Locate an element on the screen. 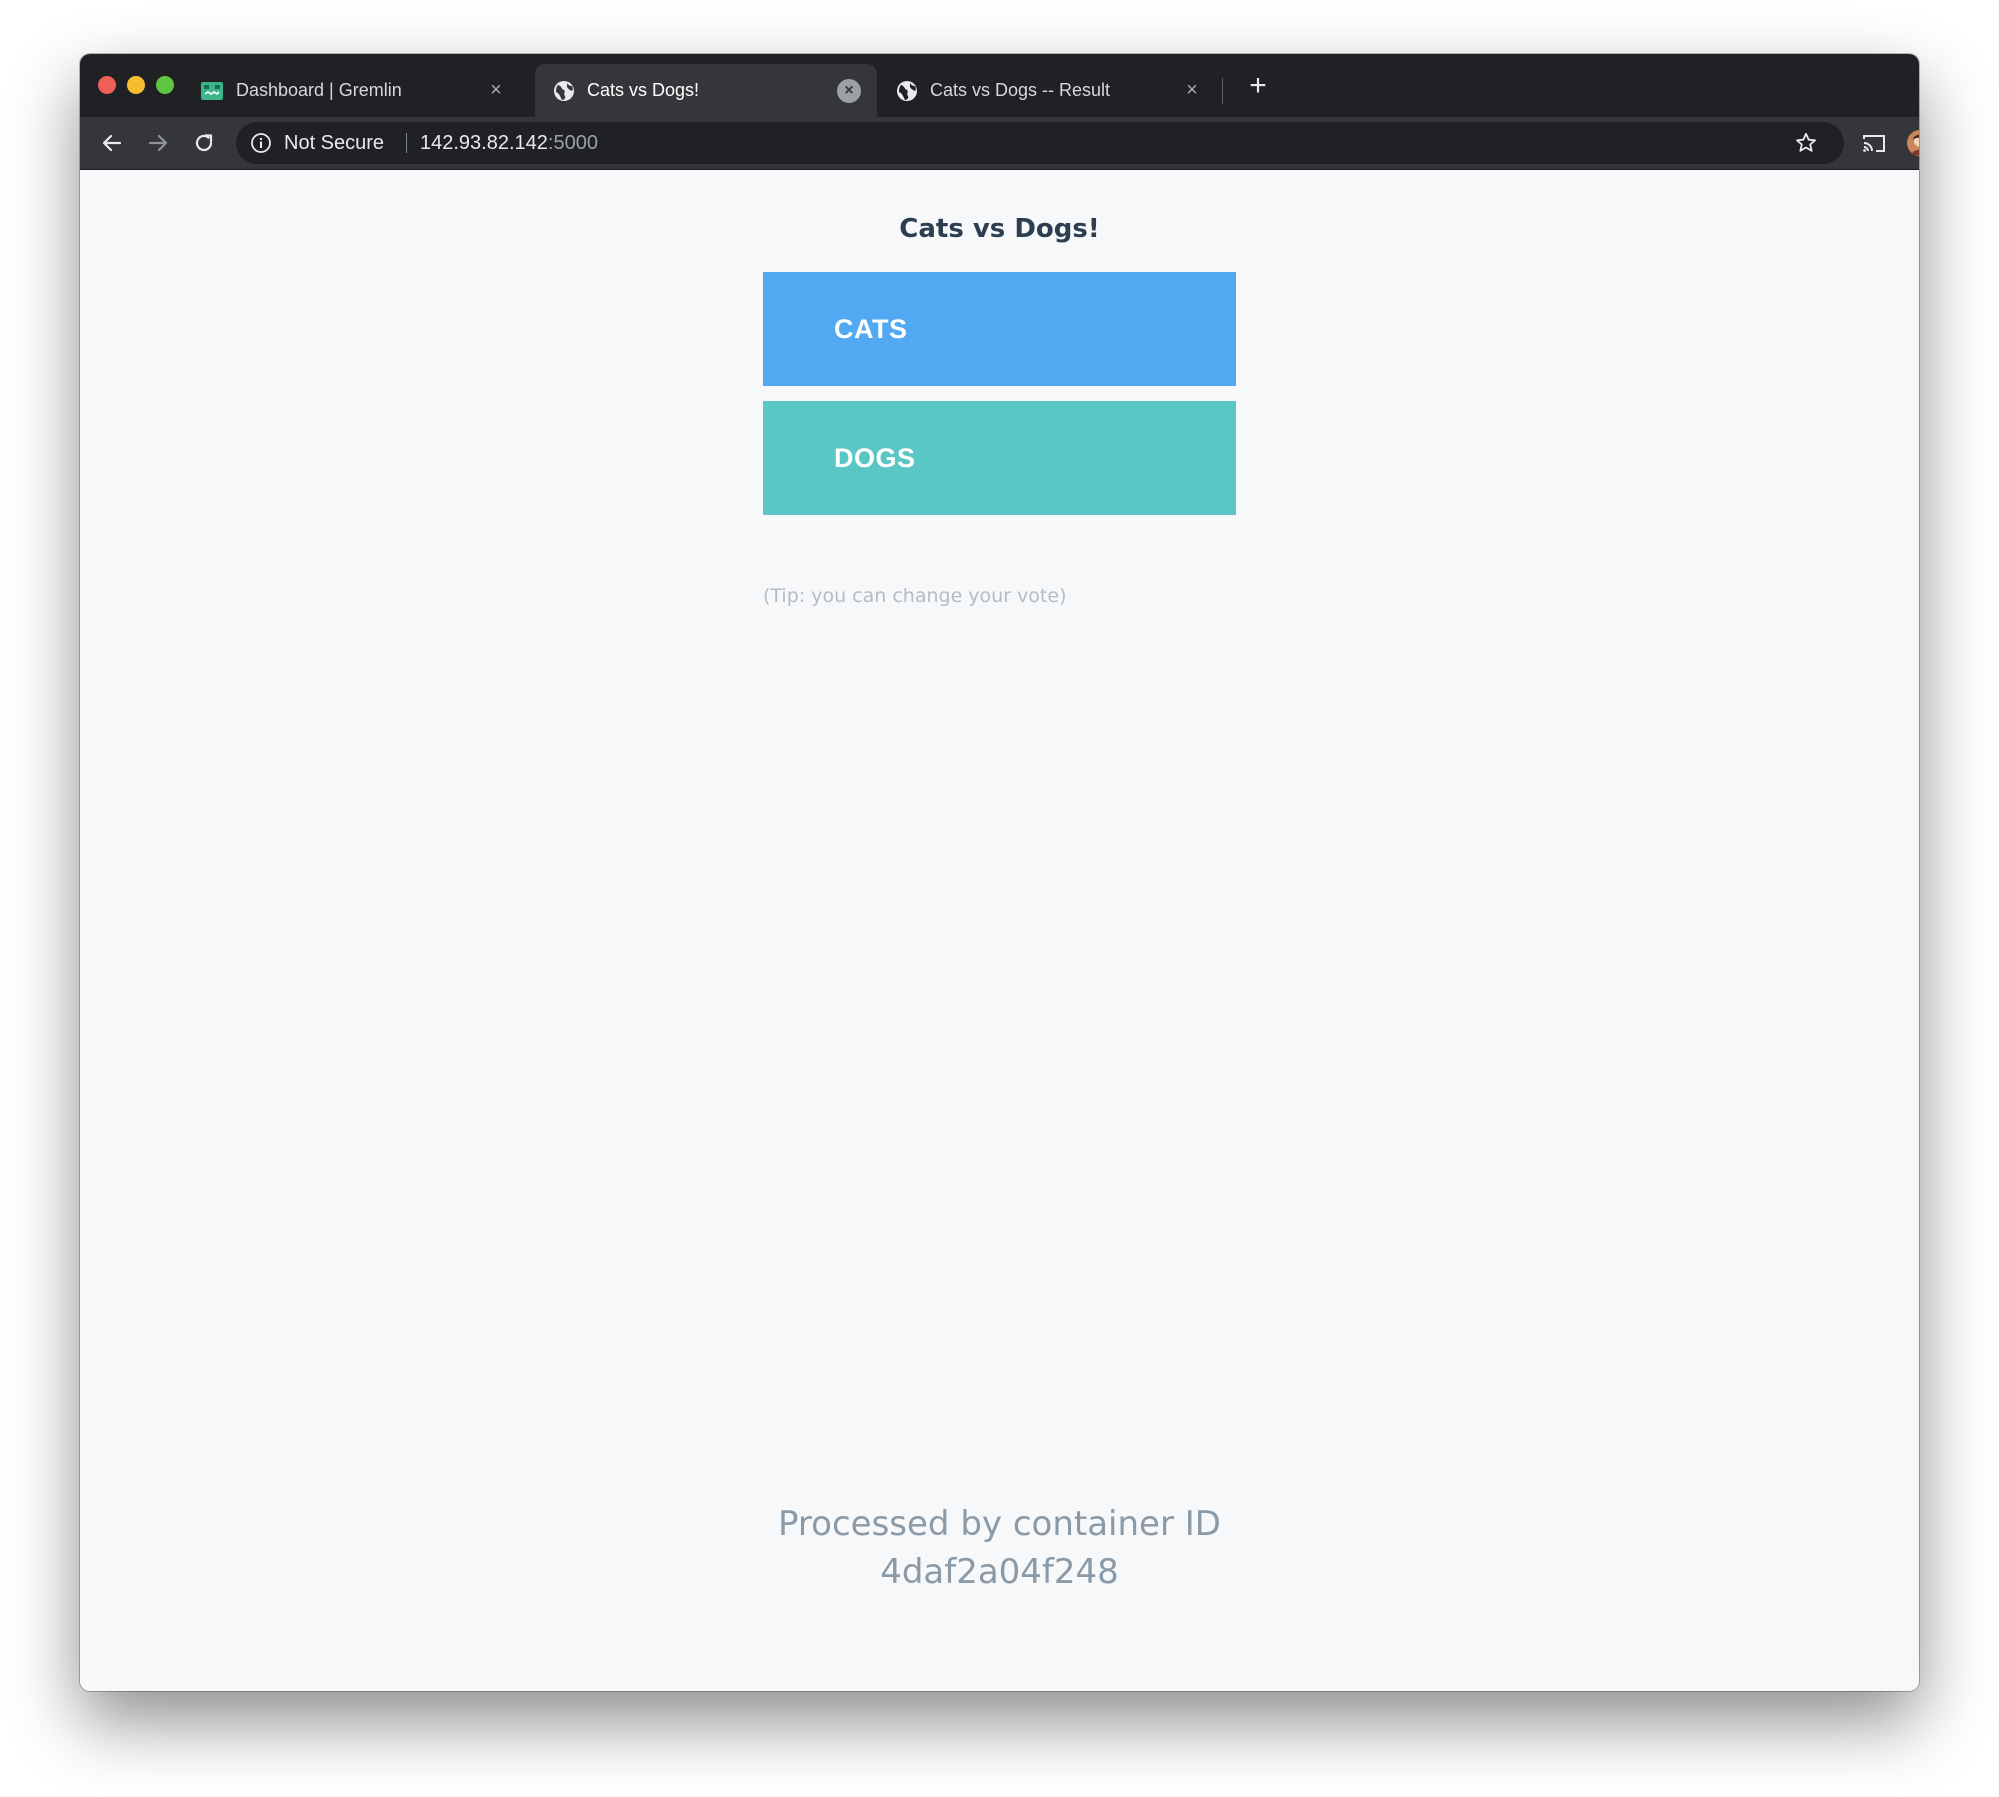  browser-toolbar: Not Secure 142.93.82.142:5000 is located at coordinates (999, 143).